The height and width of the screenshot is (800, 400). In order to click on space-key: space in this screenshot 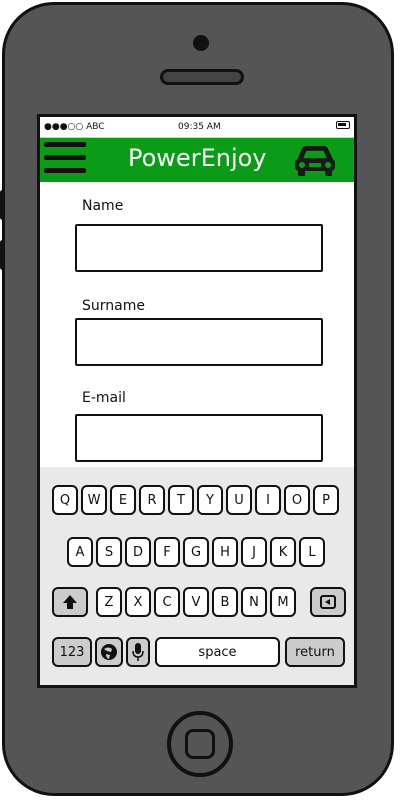, I will do `click(217, 652)`.